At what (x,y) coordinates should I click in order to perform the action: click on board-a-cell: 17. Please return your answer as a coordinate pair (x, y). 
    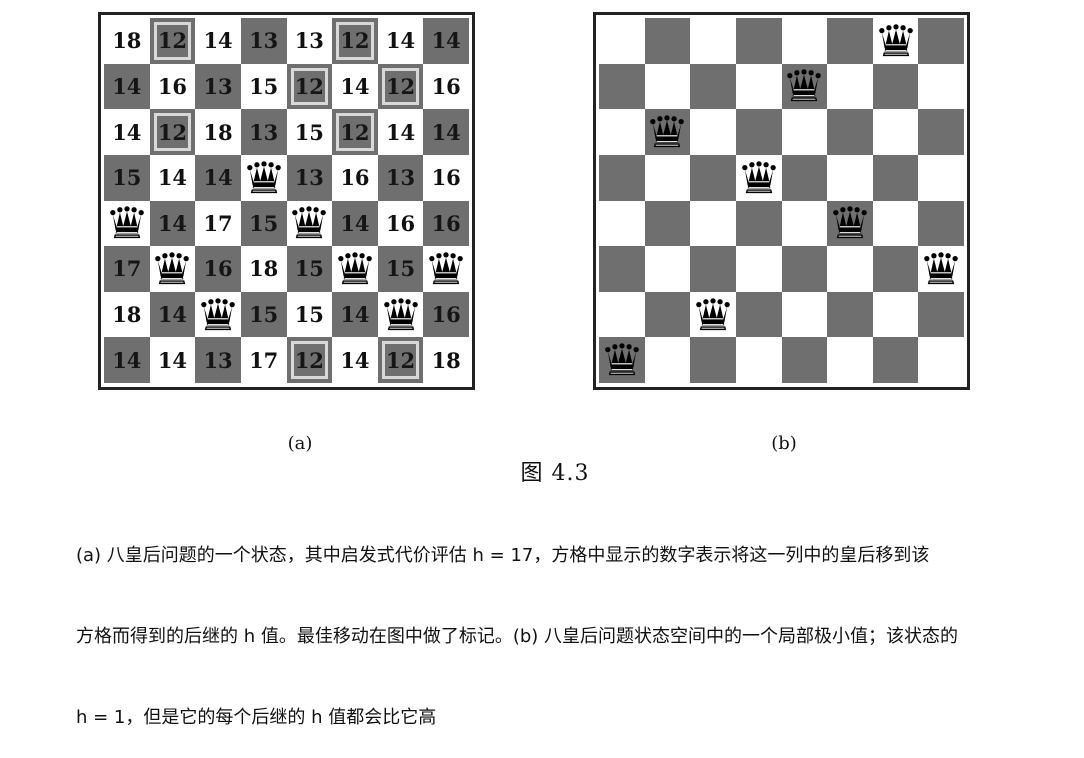
    Looking at the image, I should click on (127, 269).